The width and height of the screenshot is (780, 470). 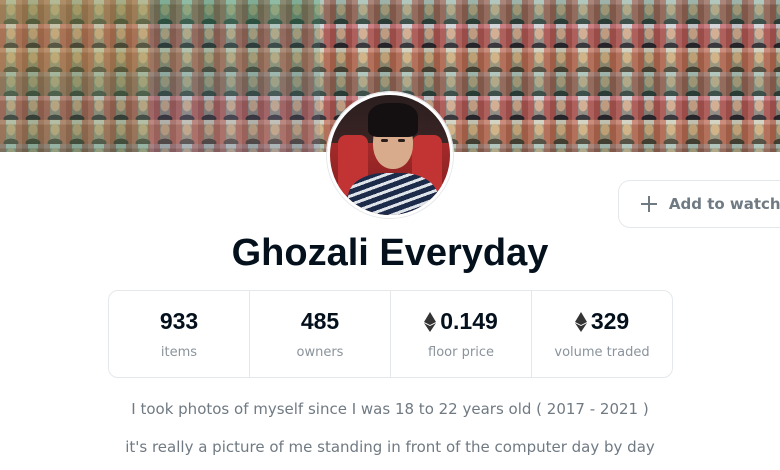 I want to click on plus-icon, so click(x=649, y=204).